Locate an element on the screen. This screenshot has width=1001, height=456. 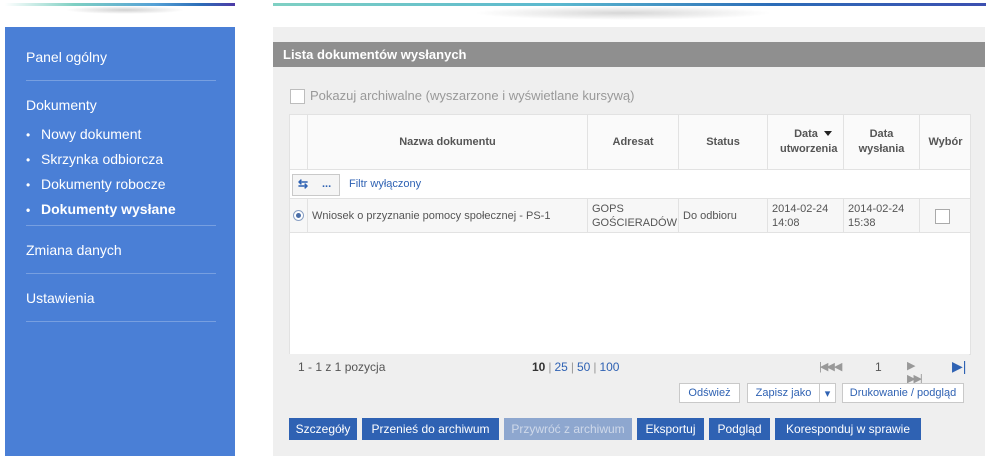
row-select-checkbox is located at coordinates (942, 216).